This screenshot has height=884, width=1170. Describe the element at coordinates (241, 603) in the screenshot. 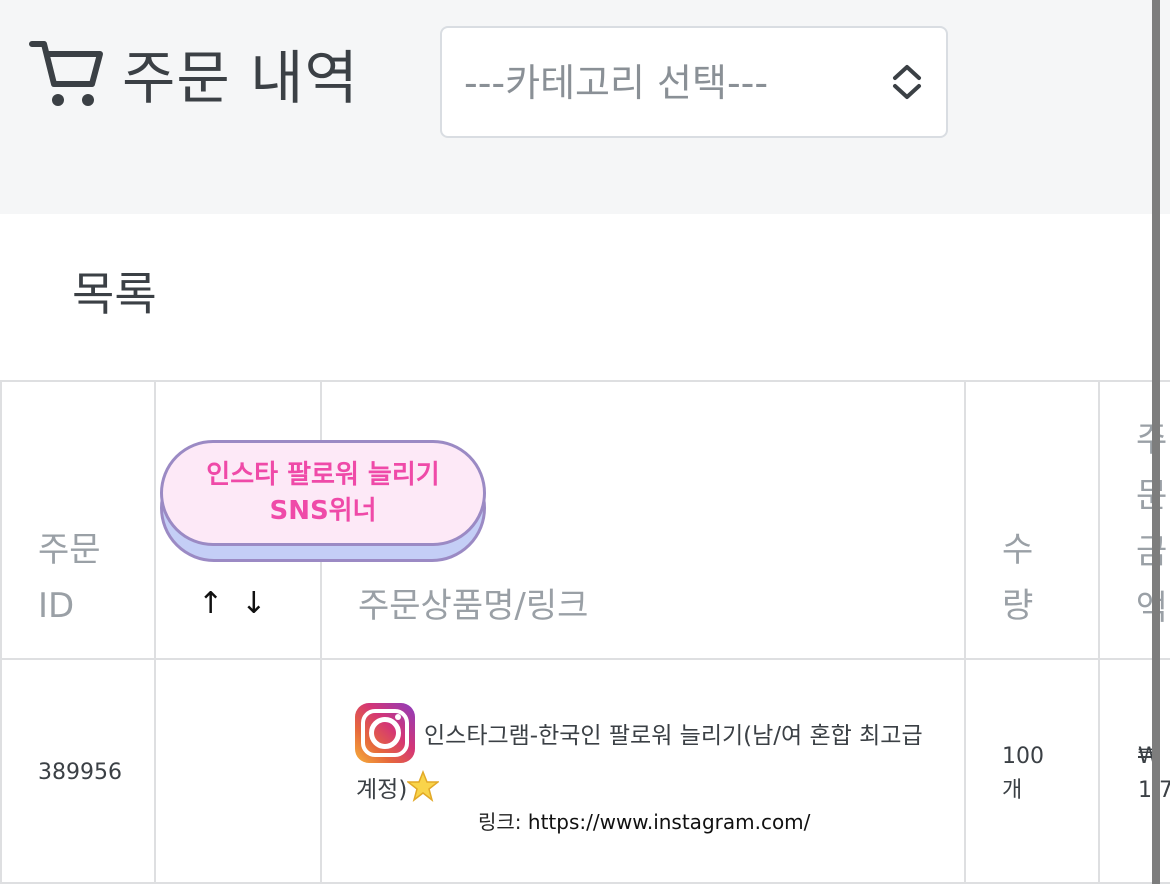

I see `sort-arrows: ↑↓` at that location.